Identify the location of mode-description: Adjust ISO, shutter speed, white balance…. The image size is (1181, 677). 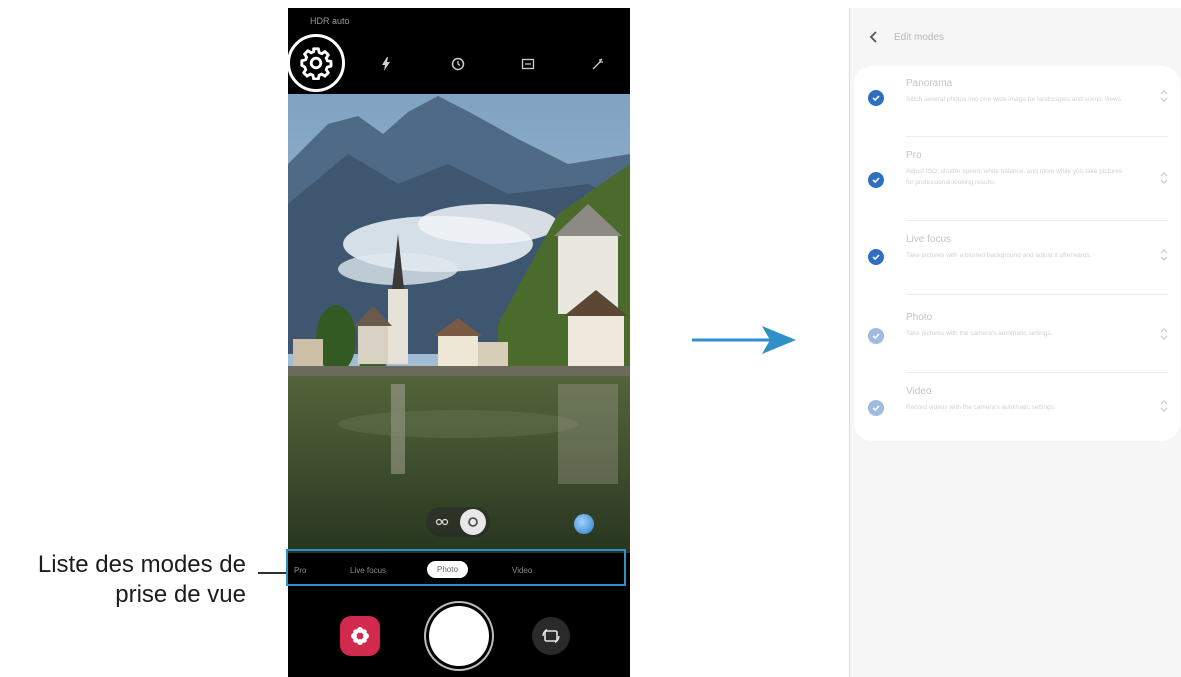
(1014, 177).